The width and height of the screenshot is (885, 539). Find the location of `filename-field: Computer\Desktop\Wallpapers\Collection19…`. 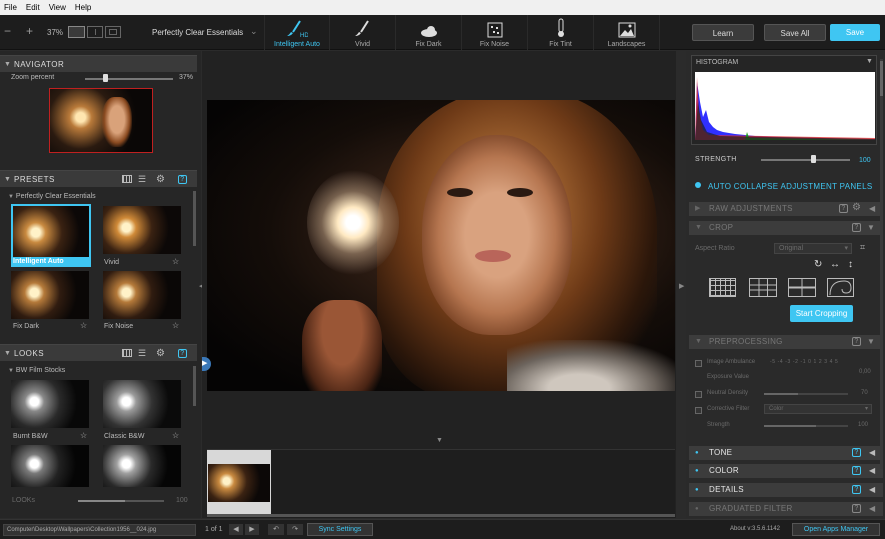

filename-field: Computer\Desktop\Wallpapers\Collection19… is located at coordinates (99, 530).